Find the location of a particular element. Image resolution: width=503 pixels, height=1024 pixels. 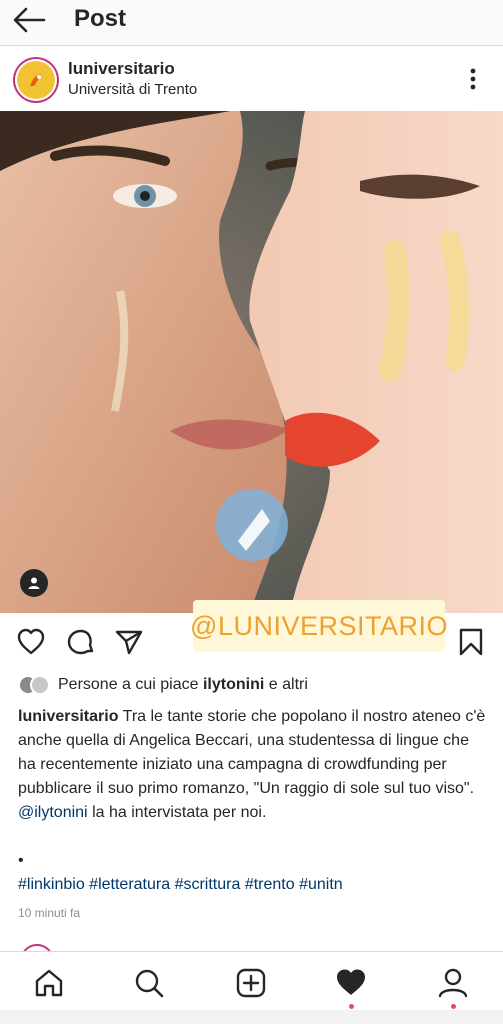

user-tag-icon is located at coordinates (34, 583).